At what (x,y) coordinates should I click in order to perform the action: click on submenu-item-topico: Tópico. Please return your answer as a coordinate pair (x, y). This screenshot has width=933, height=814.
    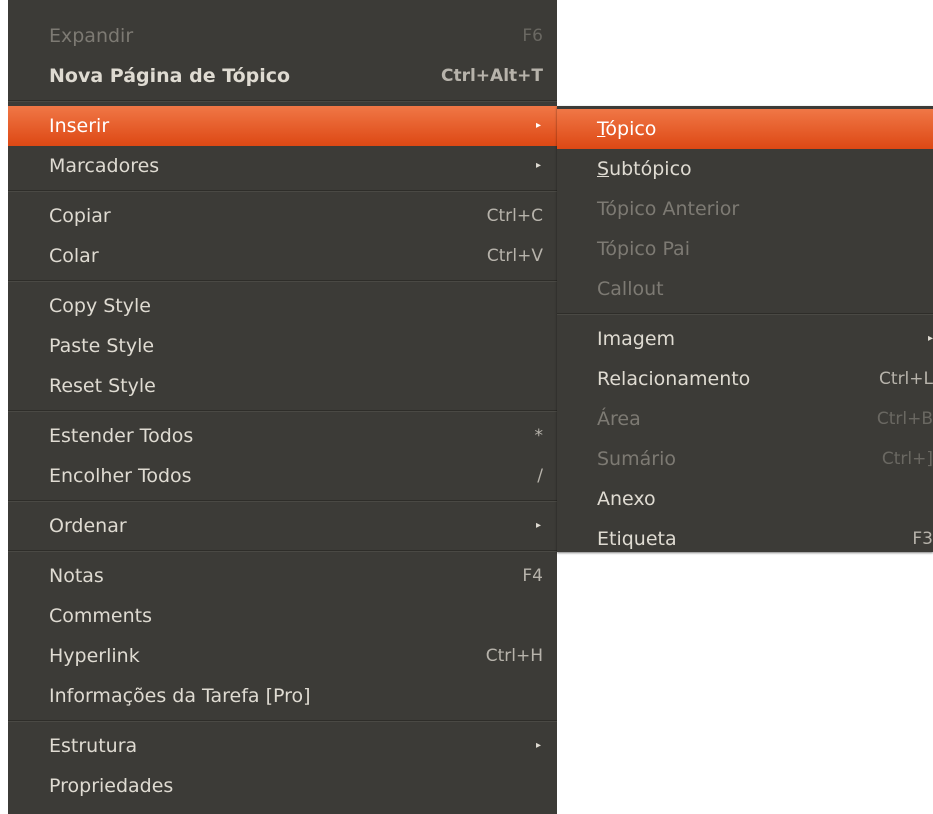
    Looking at the image, I should click on (745, 129).